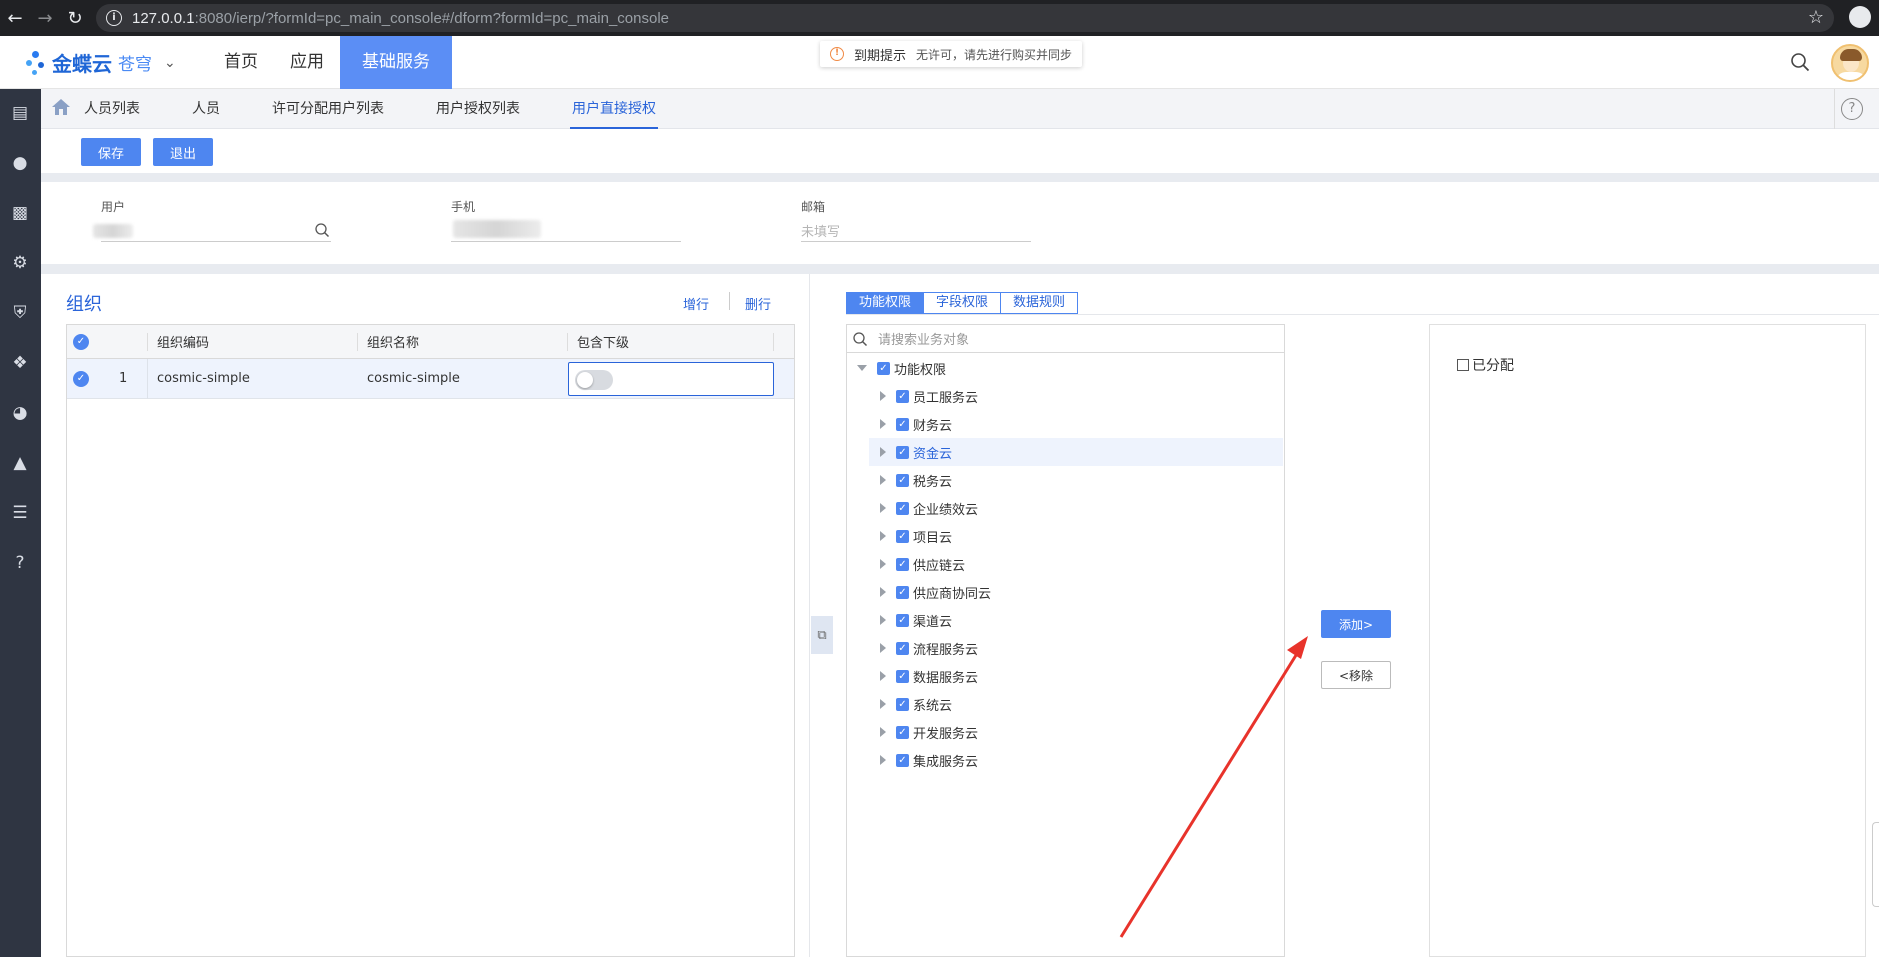 The height and width of the screenshot is (957, 1879). What do you see at coordinates (396, 62) in the screenshot?
I see `nav-basic-services: 基础服务` at bounding box center [396, 62].